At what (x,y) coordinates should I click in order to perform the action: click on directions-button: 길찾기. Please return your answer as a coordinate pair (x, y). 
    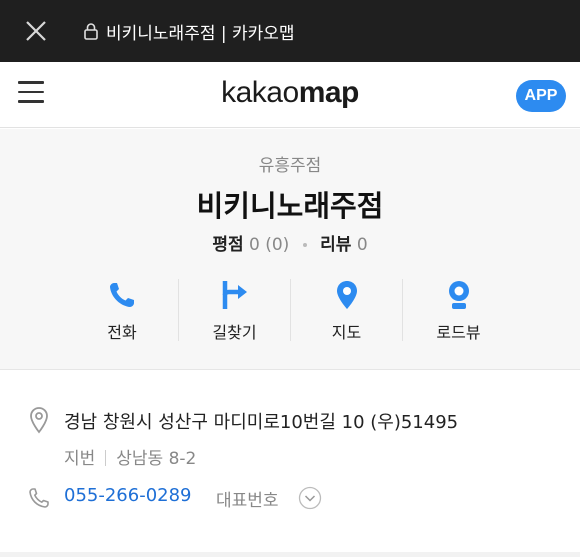
    Looking at the image, I should click on (234, 310).